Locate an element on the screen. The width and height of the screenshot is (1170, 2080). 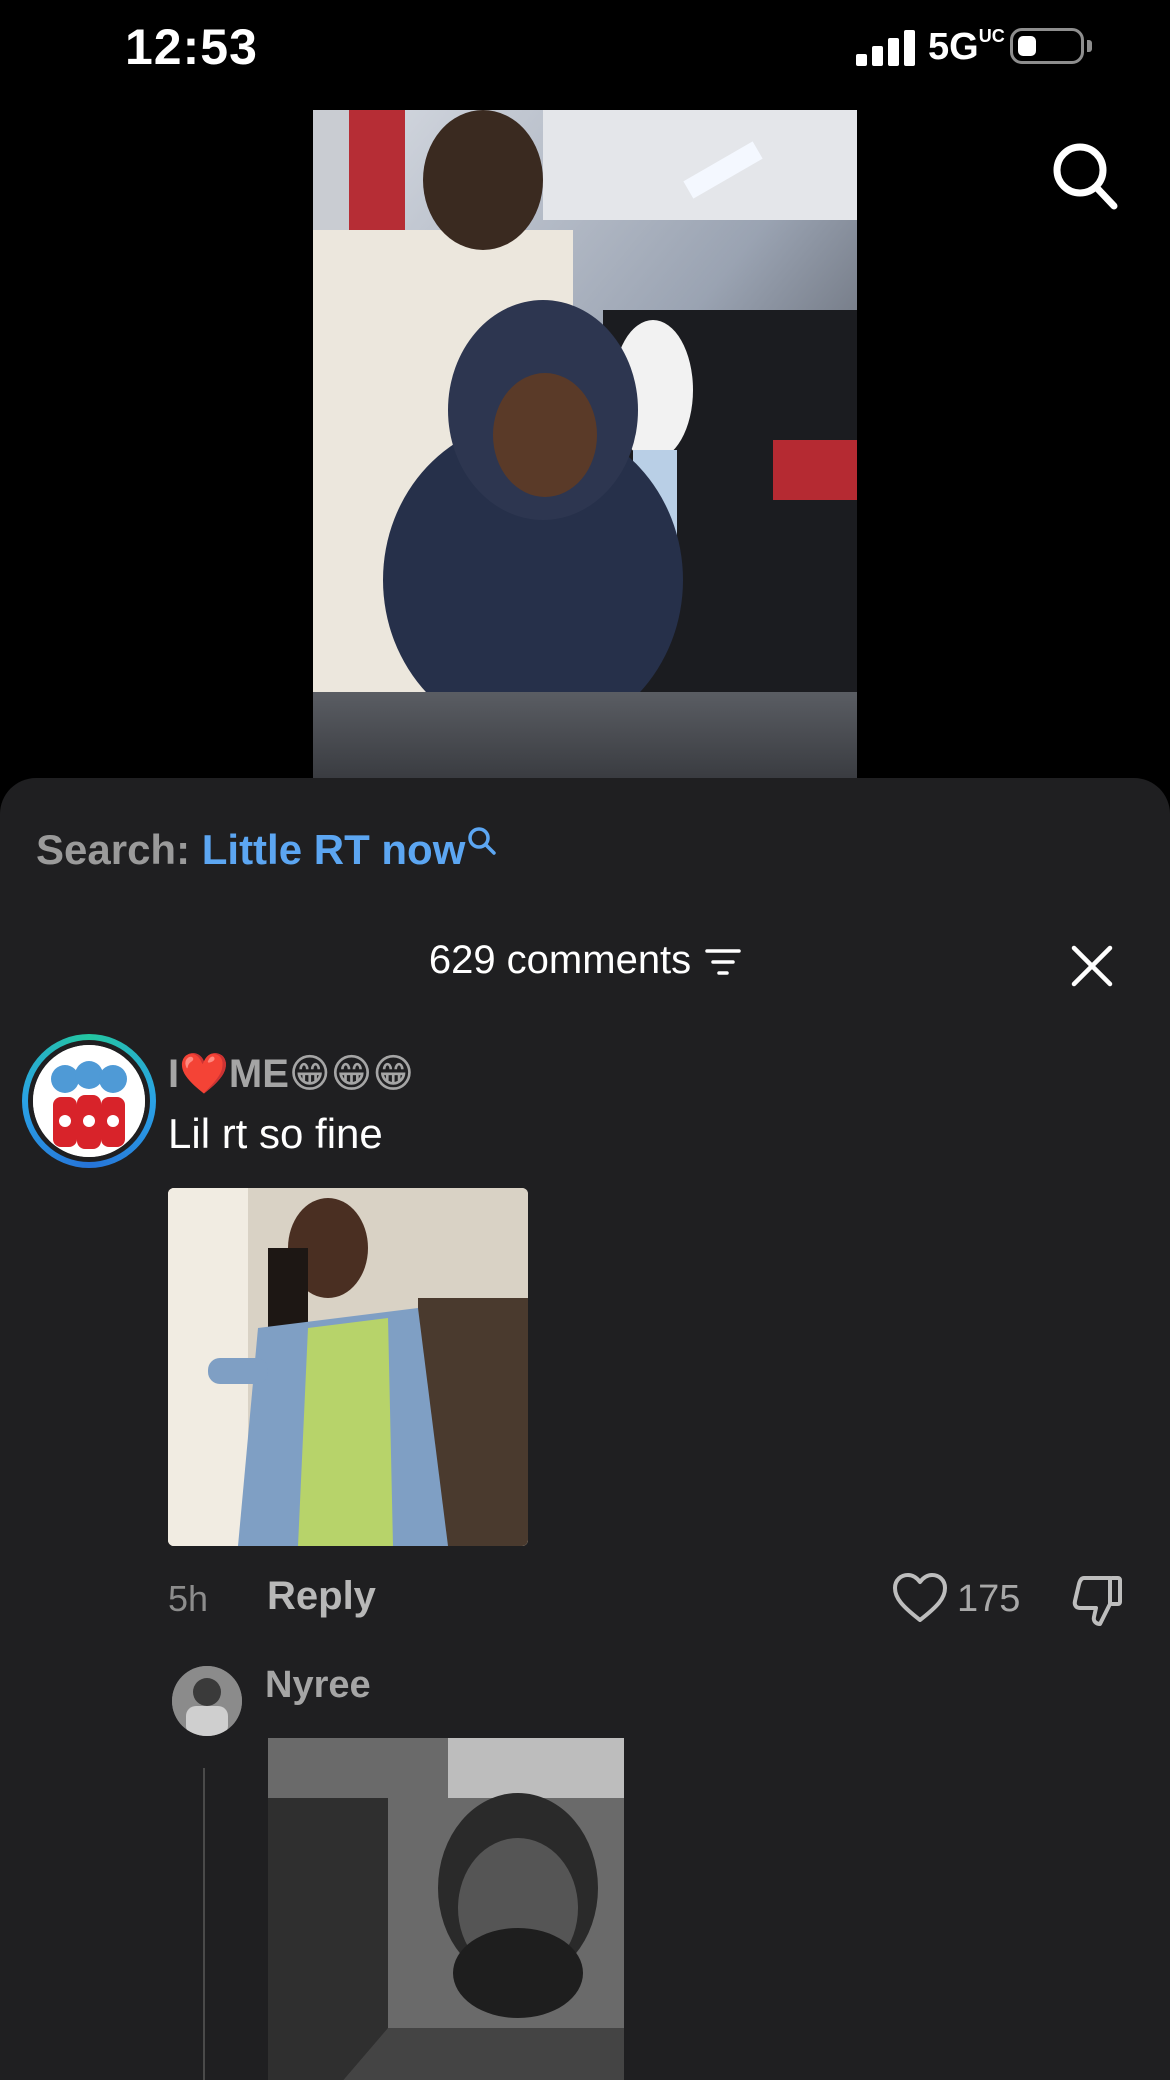
thumbs-down-icon is located at coordinates (1097, 1601).